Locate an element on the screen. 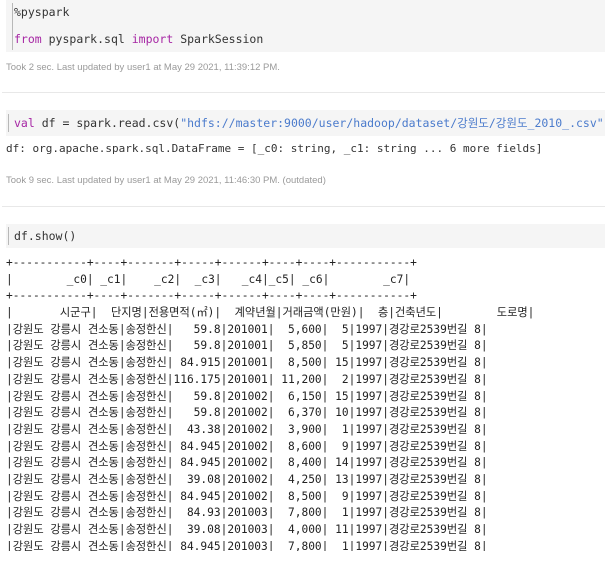 Image resolution: width=605 pixels, height=572 pixels. code-token: pyspark.sql is located at coordinates (86, 39).